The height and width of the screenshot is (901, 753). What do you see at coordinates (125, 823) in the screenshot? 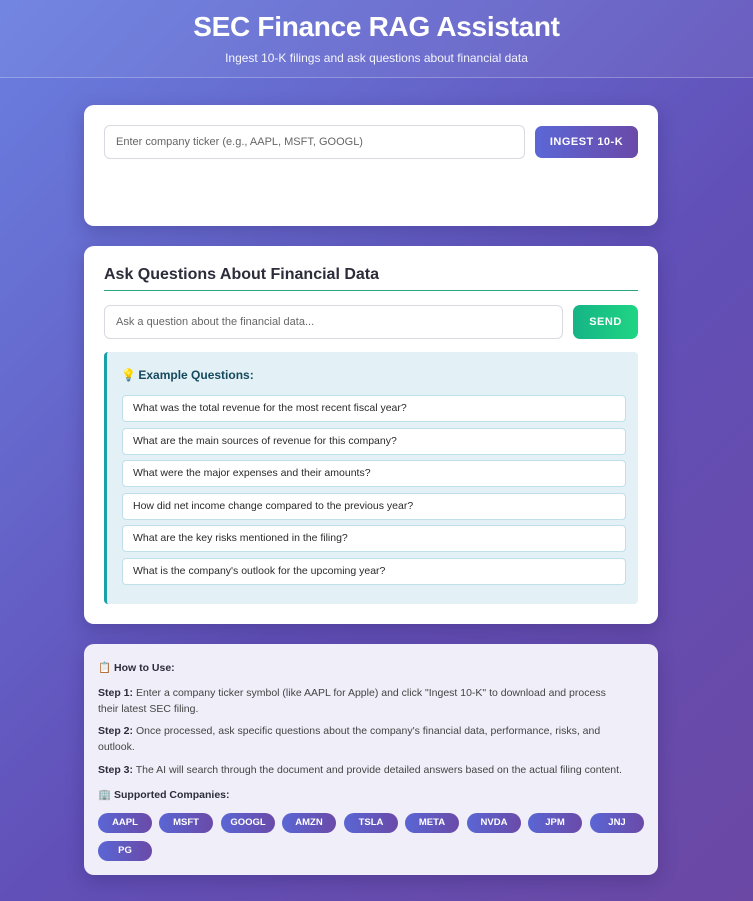
I see `company-chip-aapl: AAPL` at bounding box center [125, 823].